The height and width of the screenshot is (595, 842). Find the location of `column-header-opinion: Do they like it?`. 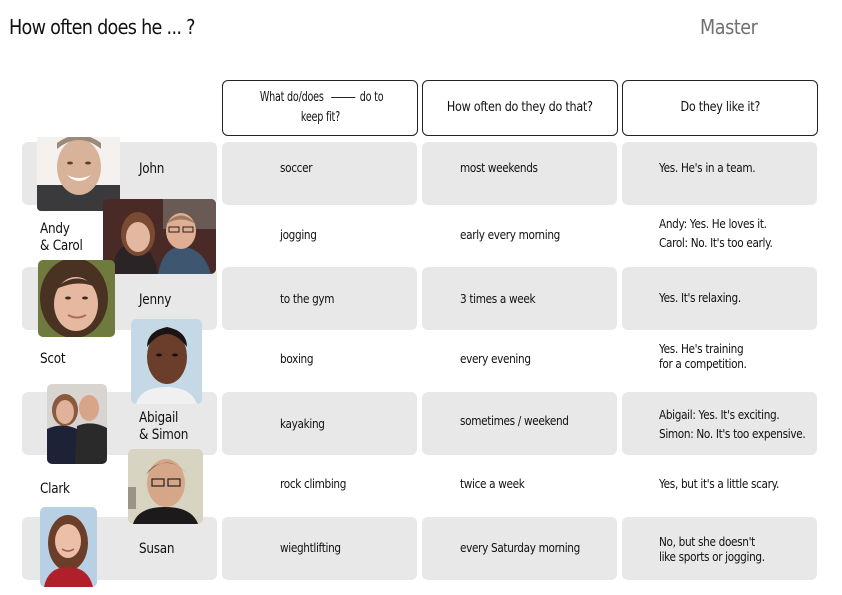

column-header-opinion: Do they like it? is located at coordinates (720, 108).